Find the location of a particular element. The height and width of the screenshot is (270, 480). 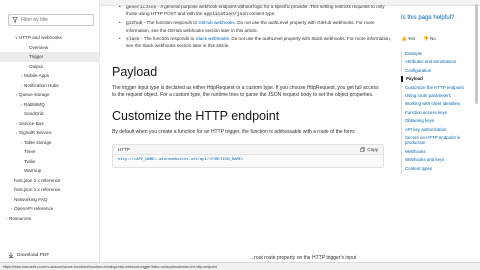

sidebar-item-label: Output is located at coordinates (36, 66).